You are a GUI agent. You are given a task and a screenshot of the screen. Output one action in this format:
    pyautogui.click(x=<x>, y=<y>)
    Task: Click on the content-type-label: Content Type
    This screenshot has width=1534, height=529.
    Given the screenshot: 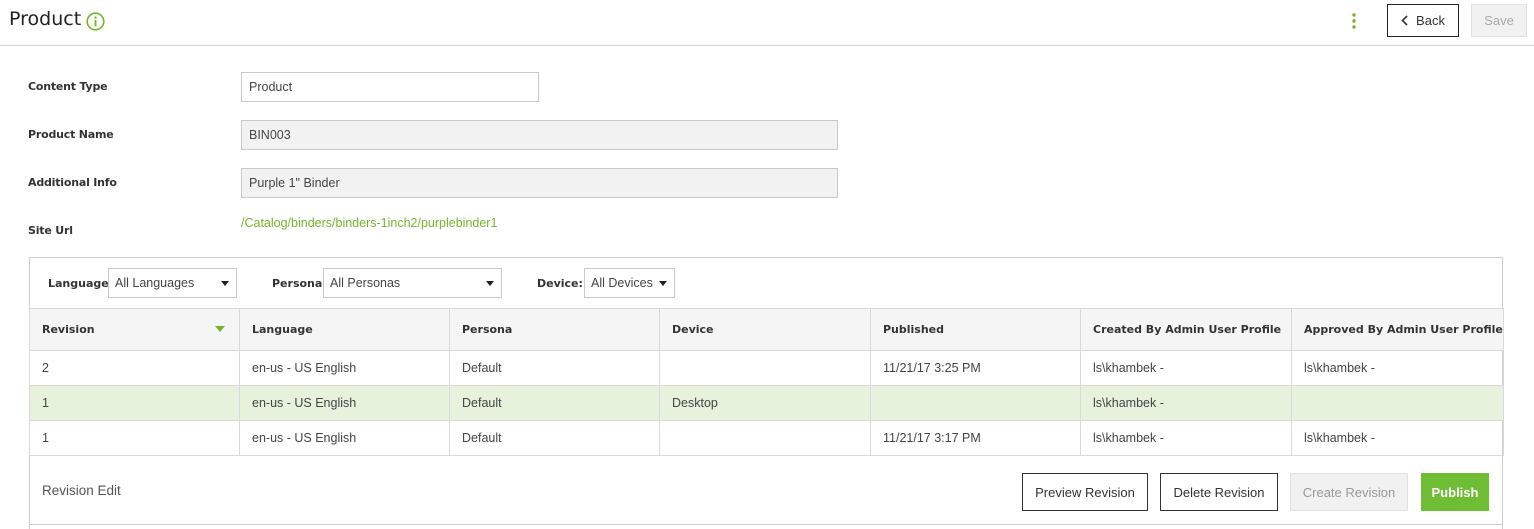 What is the action you would take?
    pyautogui.click(x=68, y=86)
    